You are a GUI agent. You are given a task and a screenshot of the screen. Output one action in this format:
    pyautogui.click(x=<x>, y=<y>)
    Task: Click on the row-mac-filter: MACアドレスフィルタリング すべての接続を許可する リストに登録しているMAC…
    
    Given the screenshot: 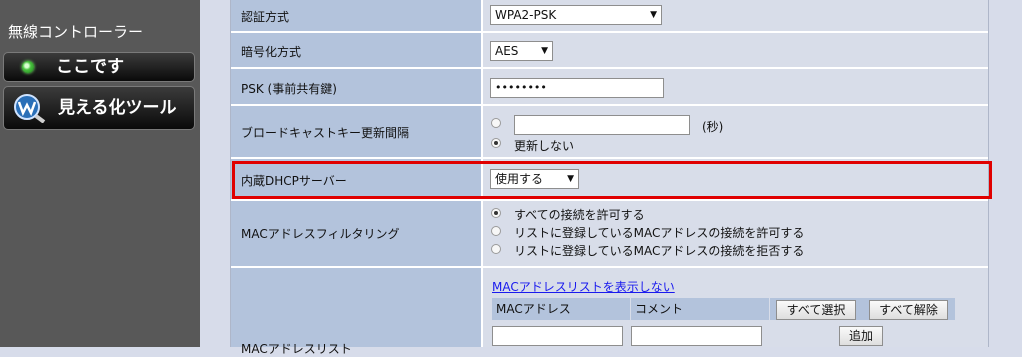 What is the action you would take?
    pyautogui.click(x=609, y=234)
    